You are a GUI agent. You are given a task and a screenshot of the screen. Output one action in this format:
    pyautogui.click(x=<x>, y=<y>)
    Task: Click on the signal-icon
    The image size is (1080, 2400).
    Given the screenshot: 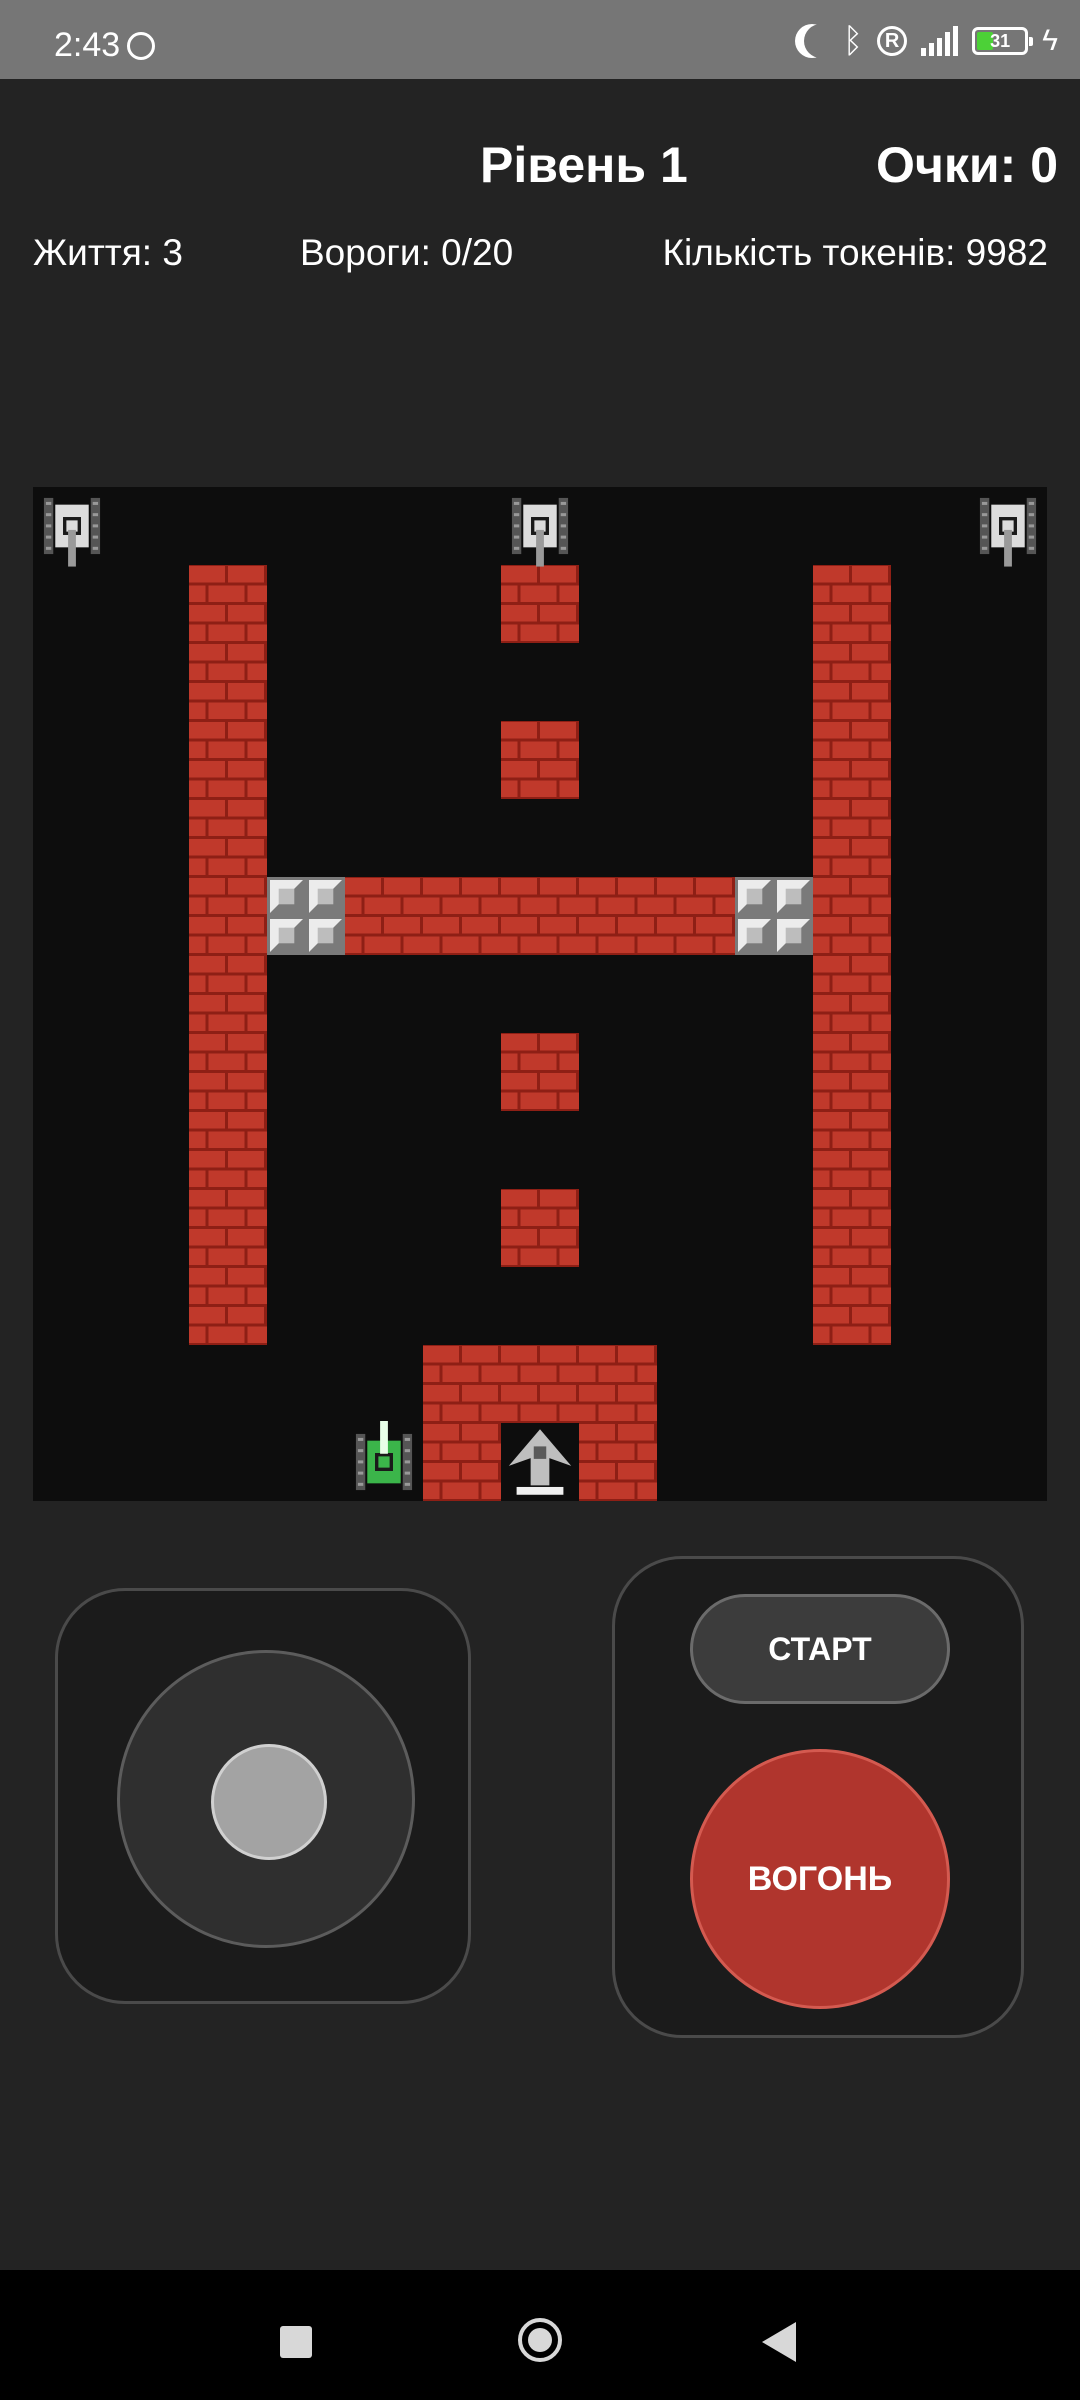 What is the action you would take?
    pyautogui.click(x=940, y=41)
    